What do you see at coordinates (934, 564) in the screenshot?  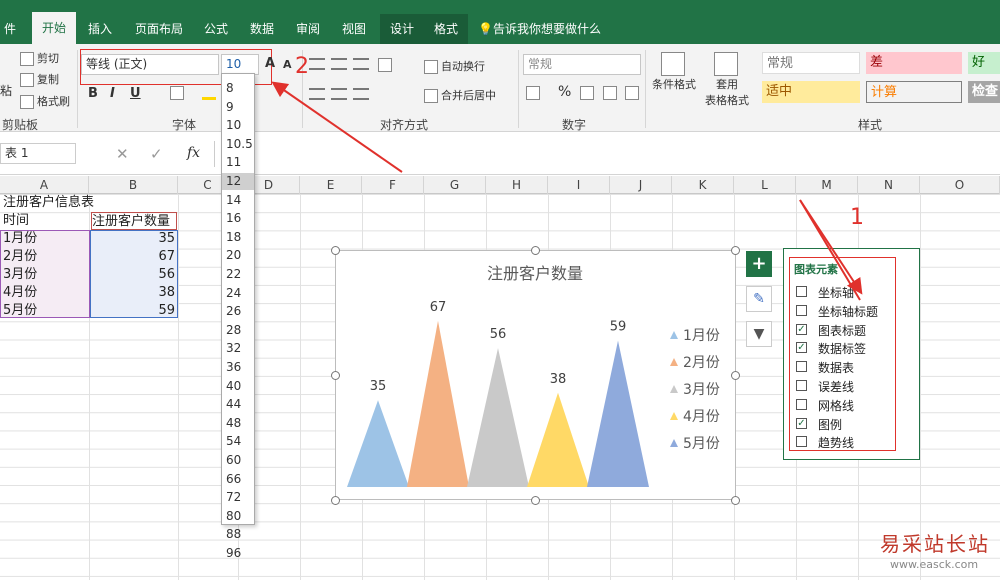 I see `watermark-url: www.easck.com` at bounding box center [934, 564].